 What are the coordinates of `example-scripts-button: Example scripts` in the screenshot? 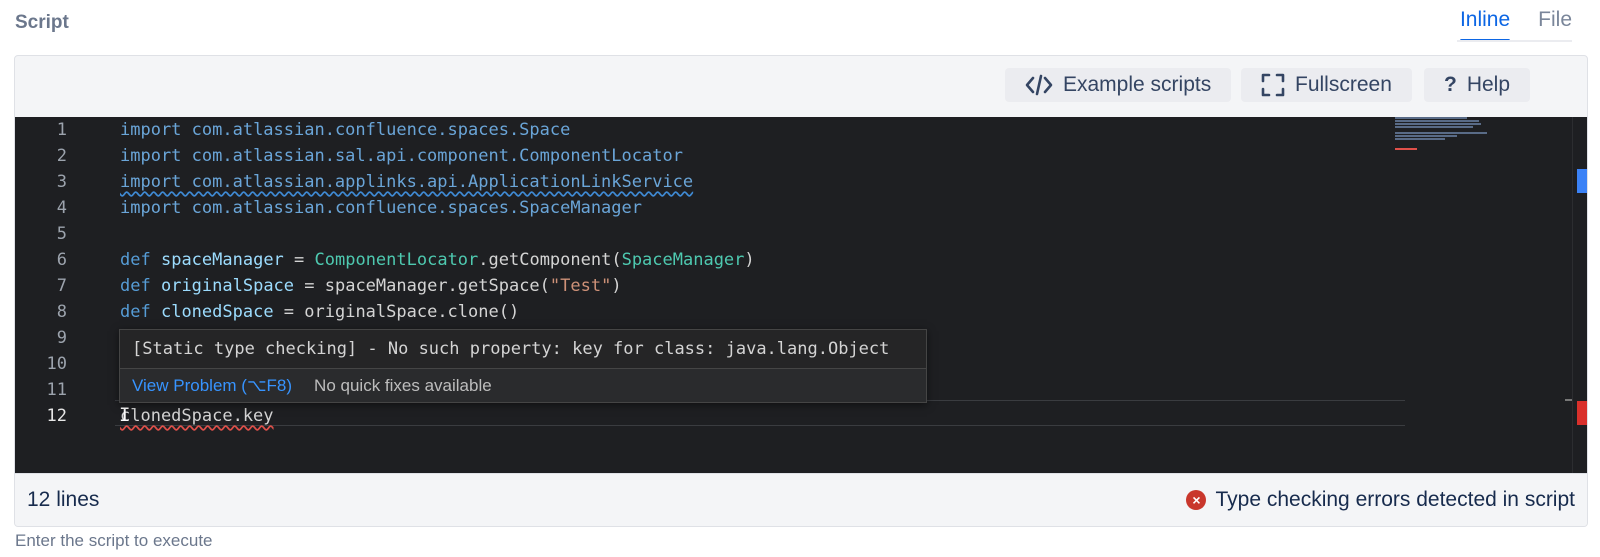 It's located at (1118, 85).